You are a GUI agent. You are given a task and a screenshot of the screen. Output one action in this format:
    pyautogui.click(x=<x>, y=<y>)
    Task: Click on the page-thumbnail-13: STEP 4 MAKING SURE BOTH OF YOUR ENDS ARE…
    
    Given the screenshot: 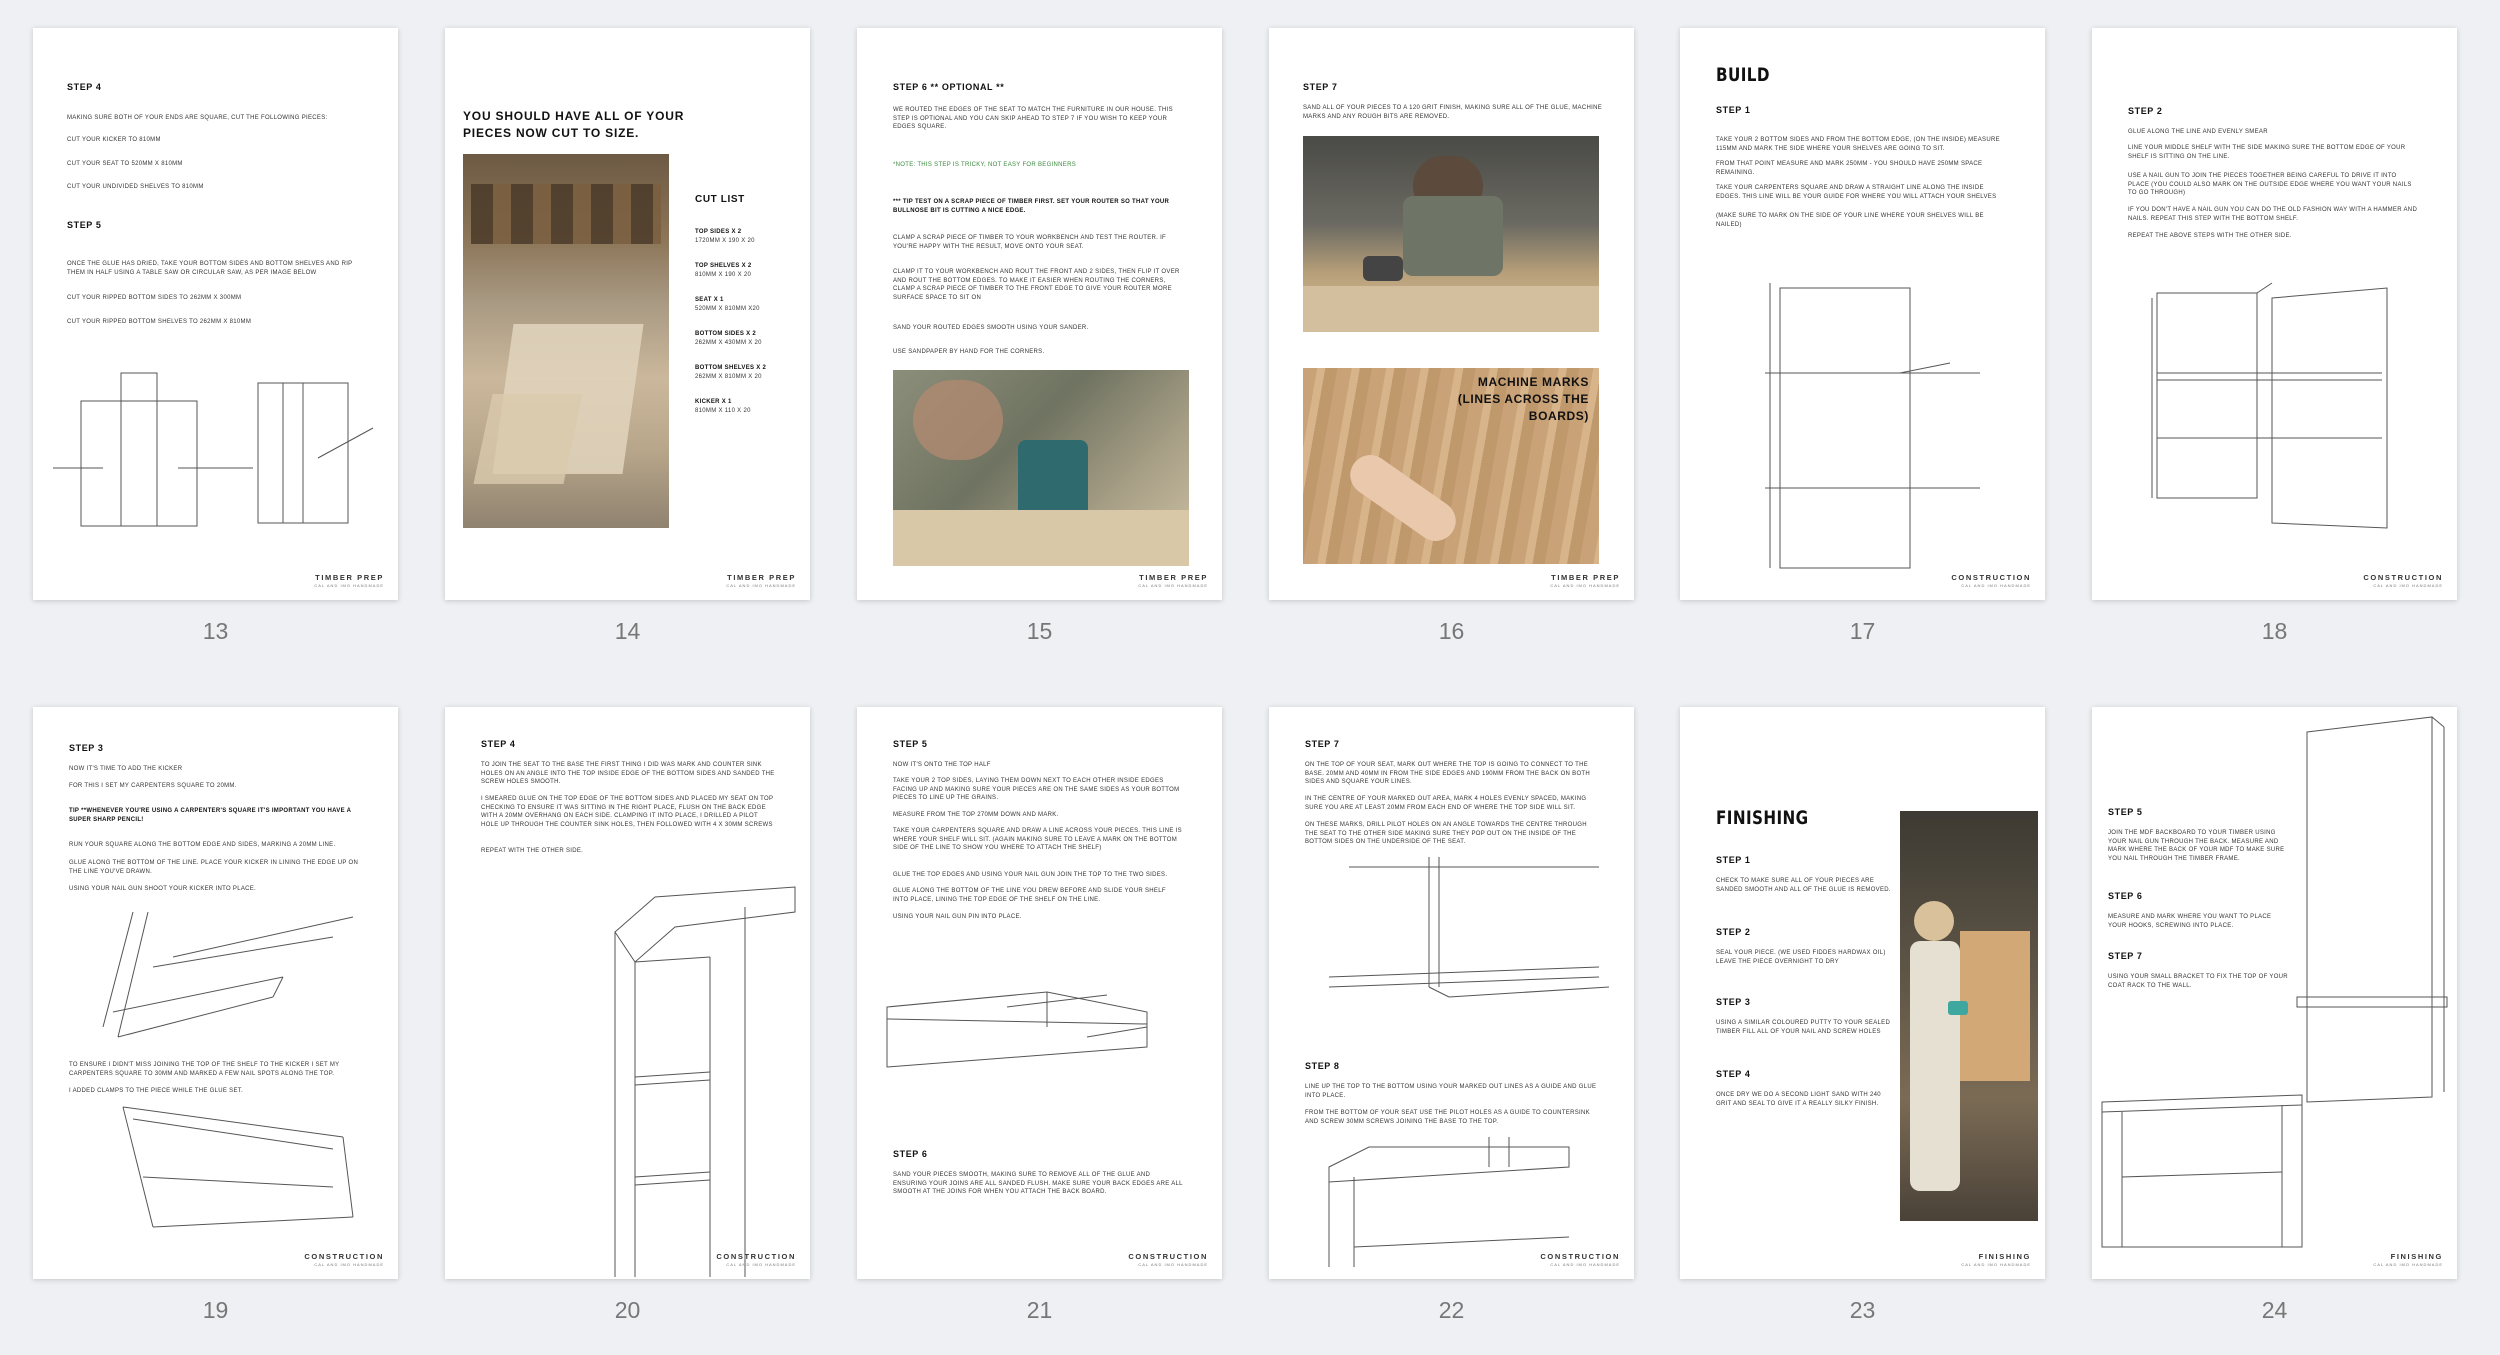 What is the action you would take?
    pyautogui.click(x=215, y=314)
    